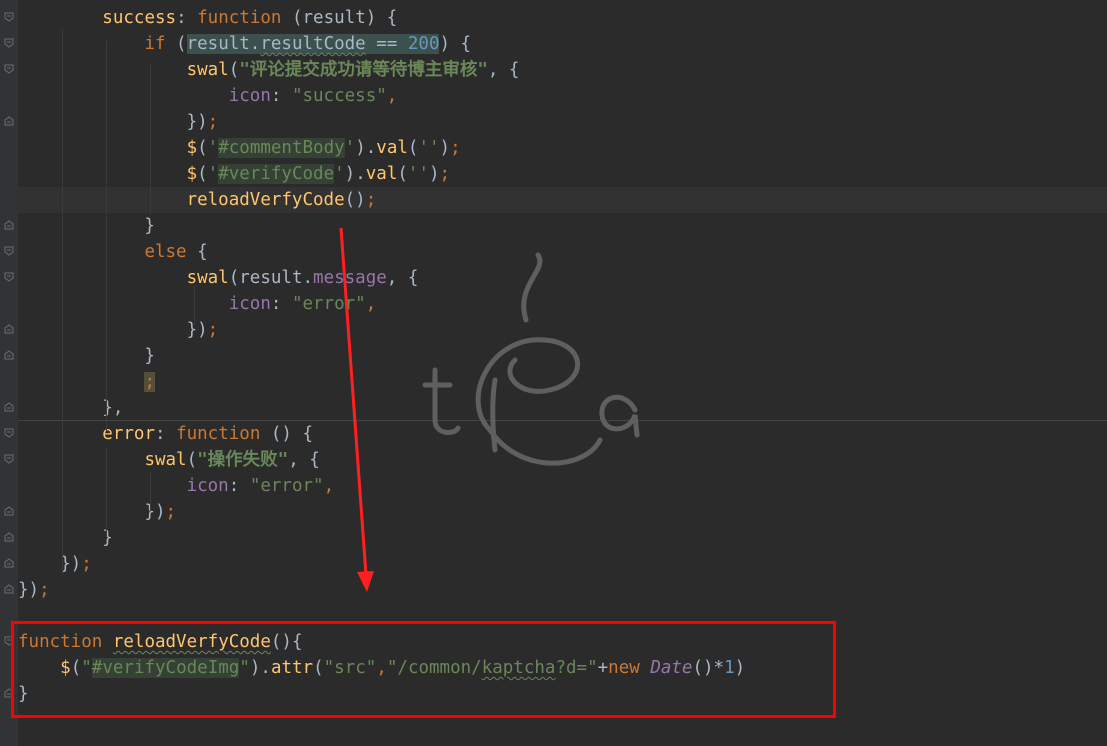 This screenshot has height=746, width=1107. What do you see at coordinates (423, 669) in the screenshot?
I see `annotation-box` at bounding box center [423, 669].